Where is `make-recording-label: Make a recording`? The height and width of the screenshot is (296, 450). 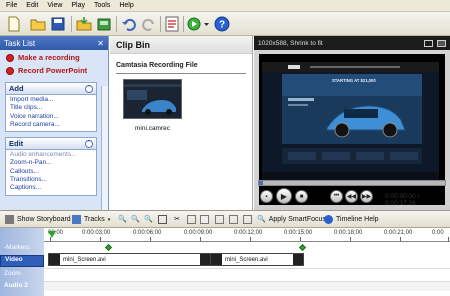
make-recording-label: Make a recording is located at coordinates (49, 57).